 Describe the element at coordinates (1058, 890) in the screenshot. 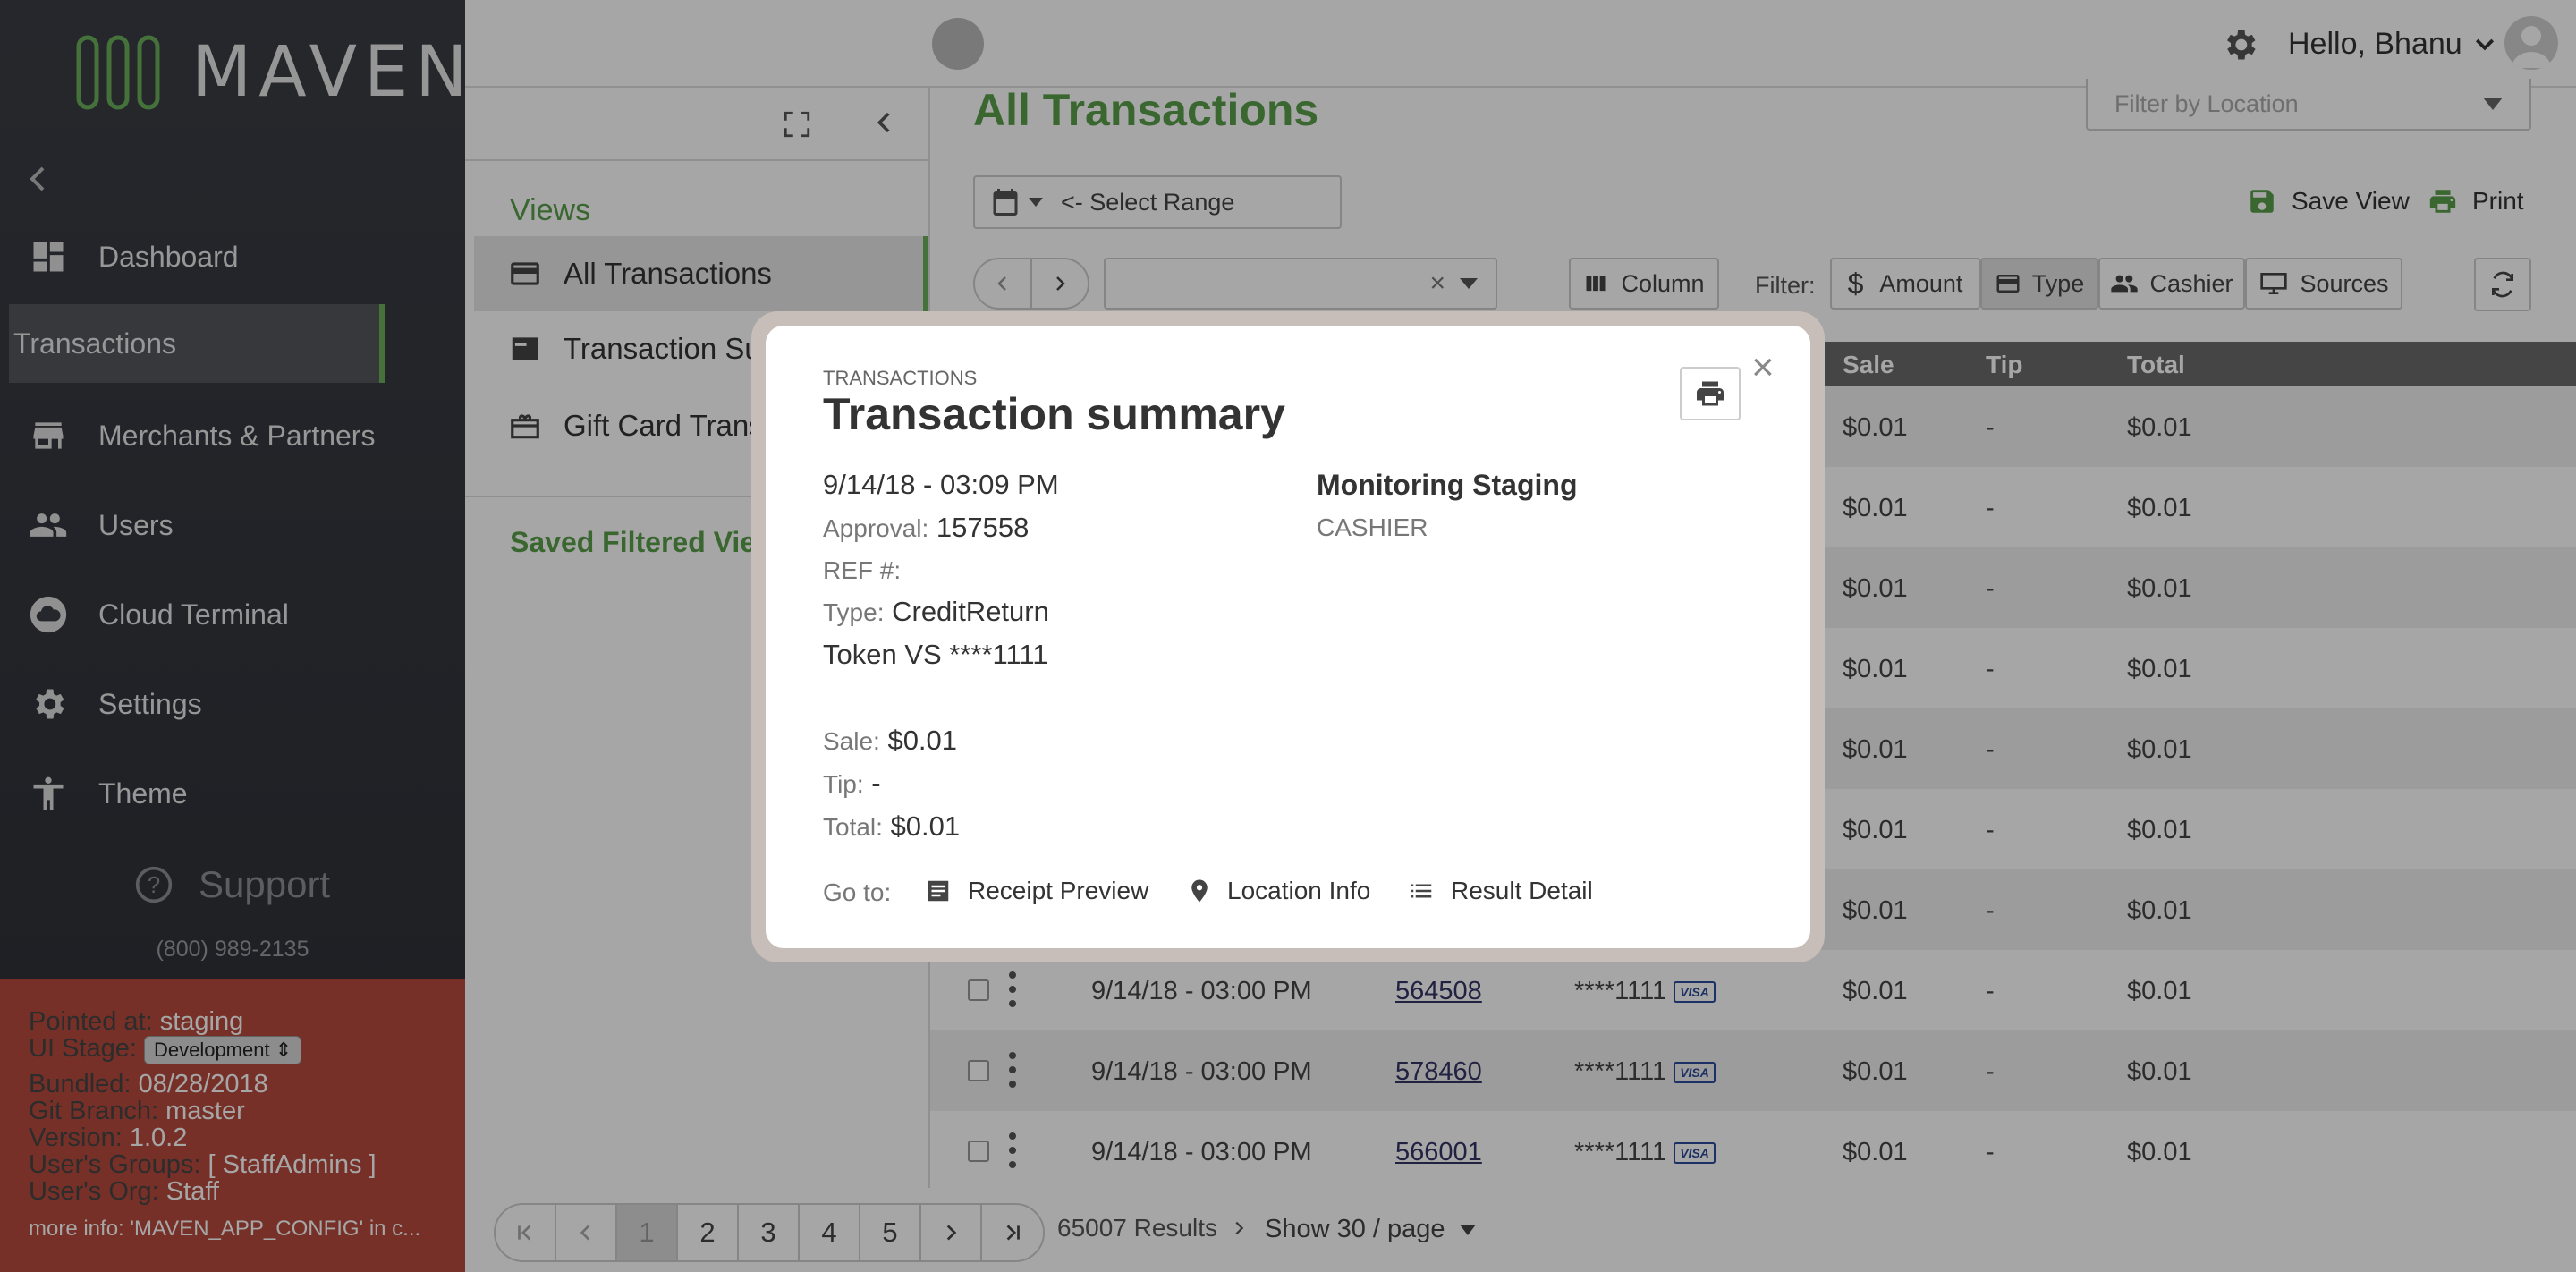

I see `receipt-preview-label: Receipt Preview` at that location.